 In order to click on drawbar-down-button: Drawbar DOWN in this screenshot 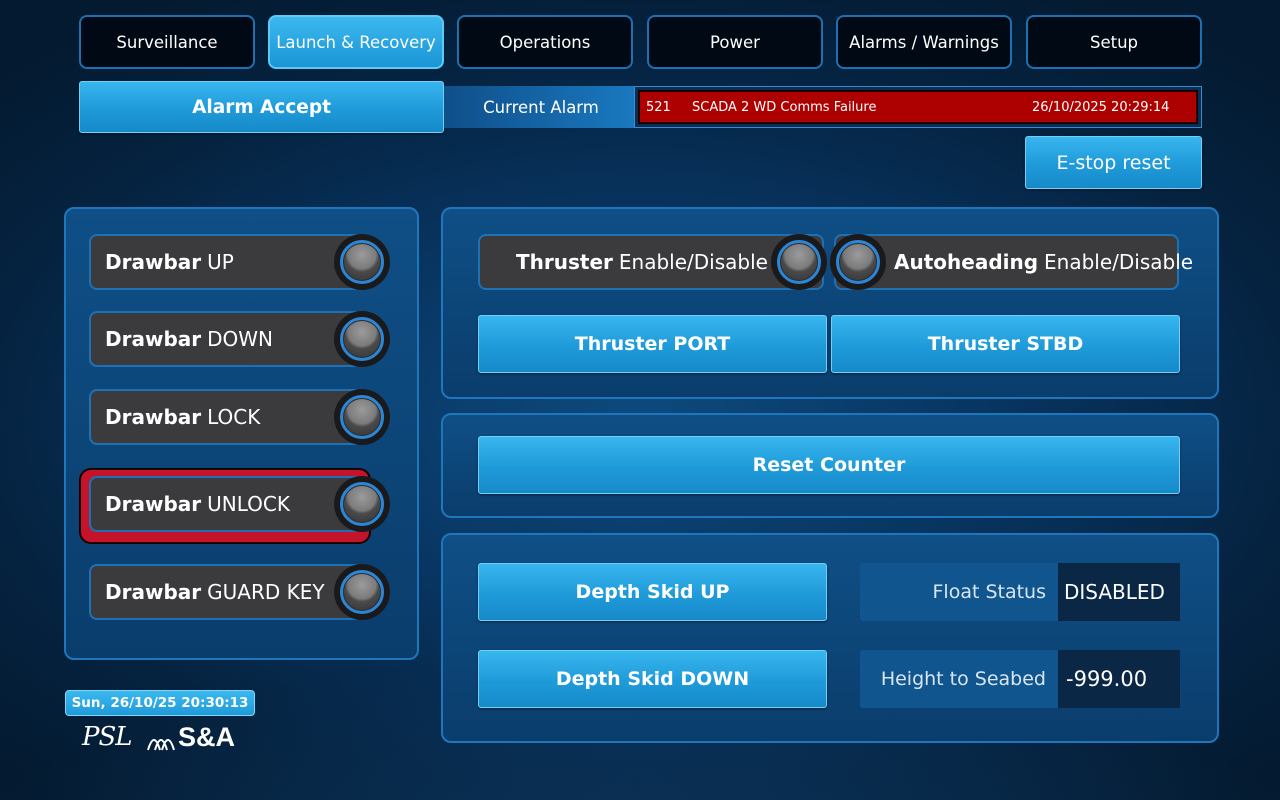, I will do `click(226, 339)`.